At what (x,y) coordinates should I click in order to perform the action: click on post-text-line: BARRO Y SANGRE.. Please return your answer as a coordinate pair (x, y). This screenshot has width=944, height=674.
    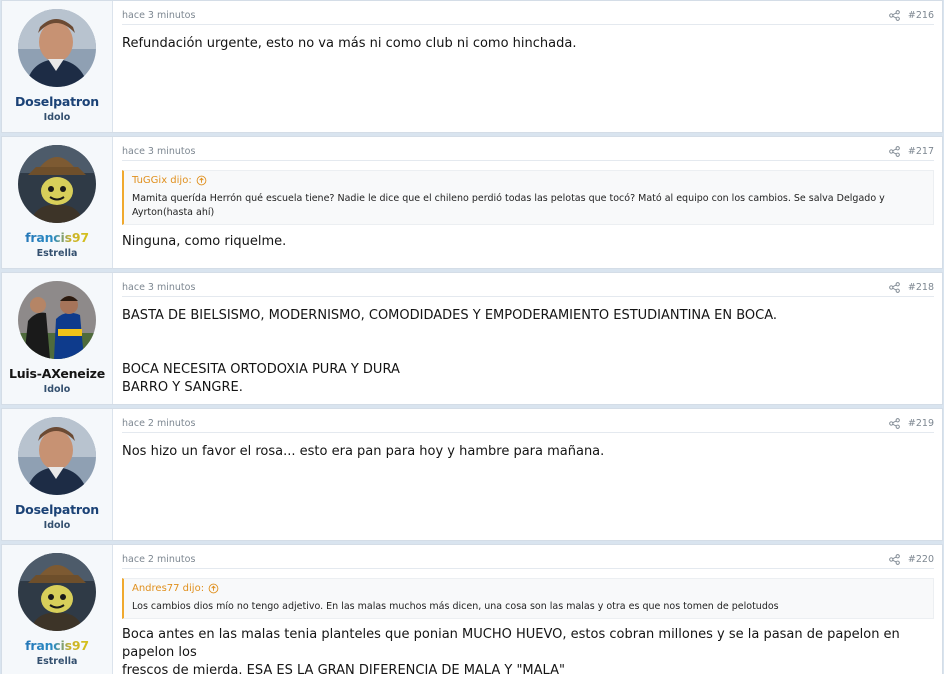
    Looking at the image, I should click on (182, 387).